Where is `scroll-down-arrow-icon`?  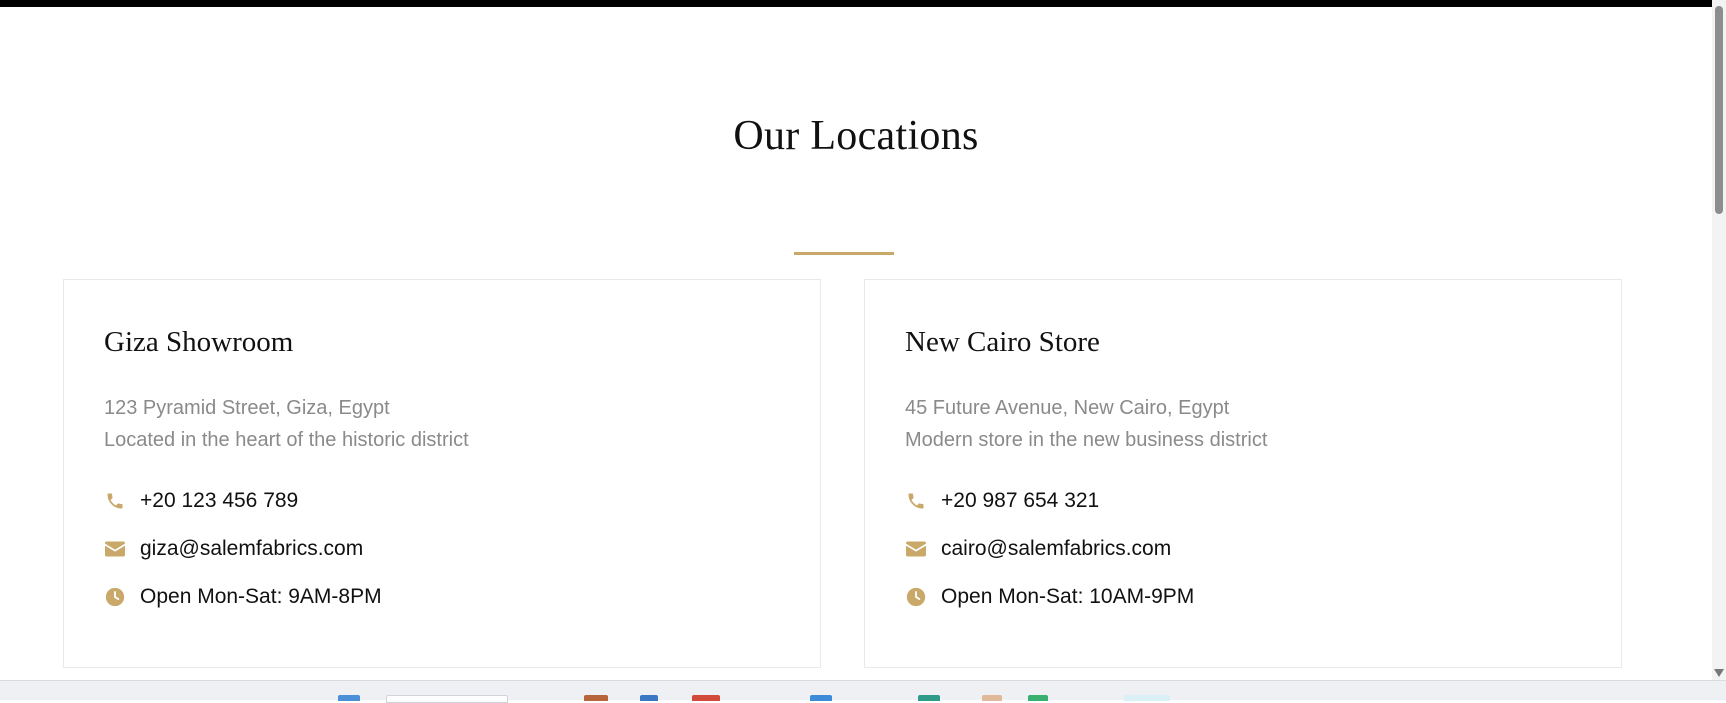
scroll-down-arrow-icon is located at coordinates (1719, 673).